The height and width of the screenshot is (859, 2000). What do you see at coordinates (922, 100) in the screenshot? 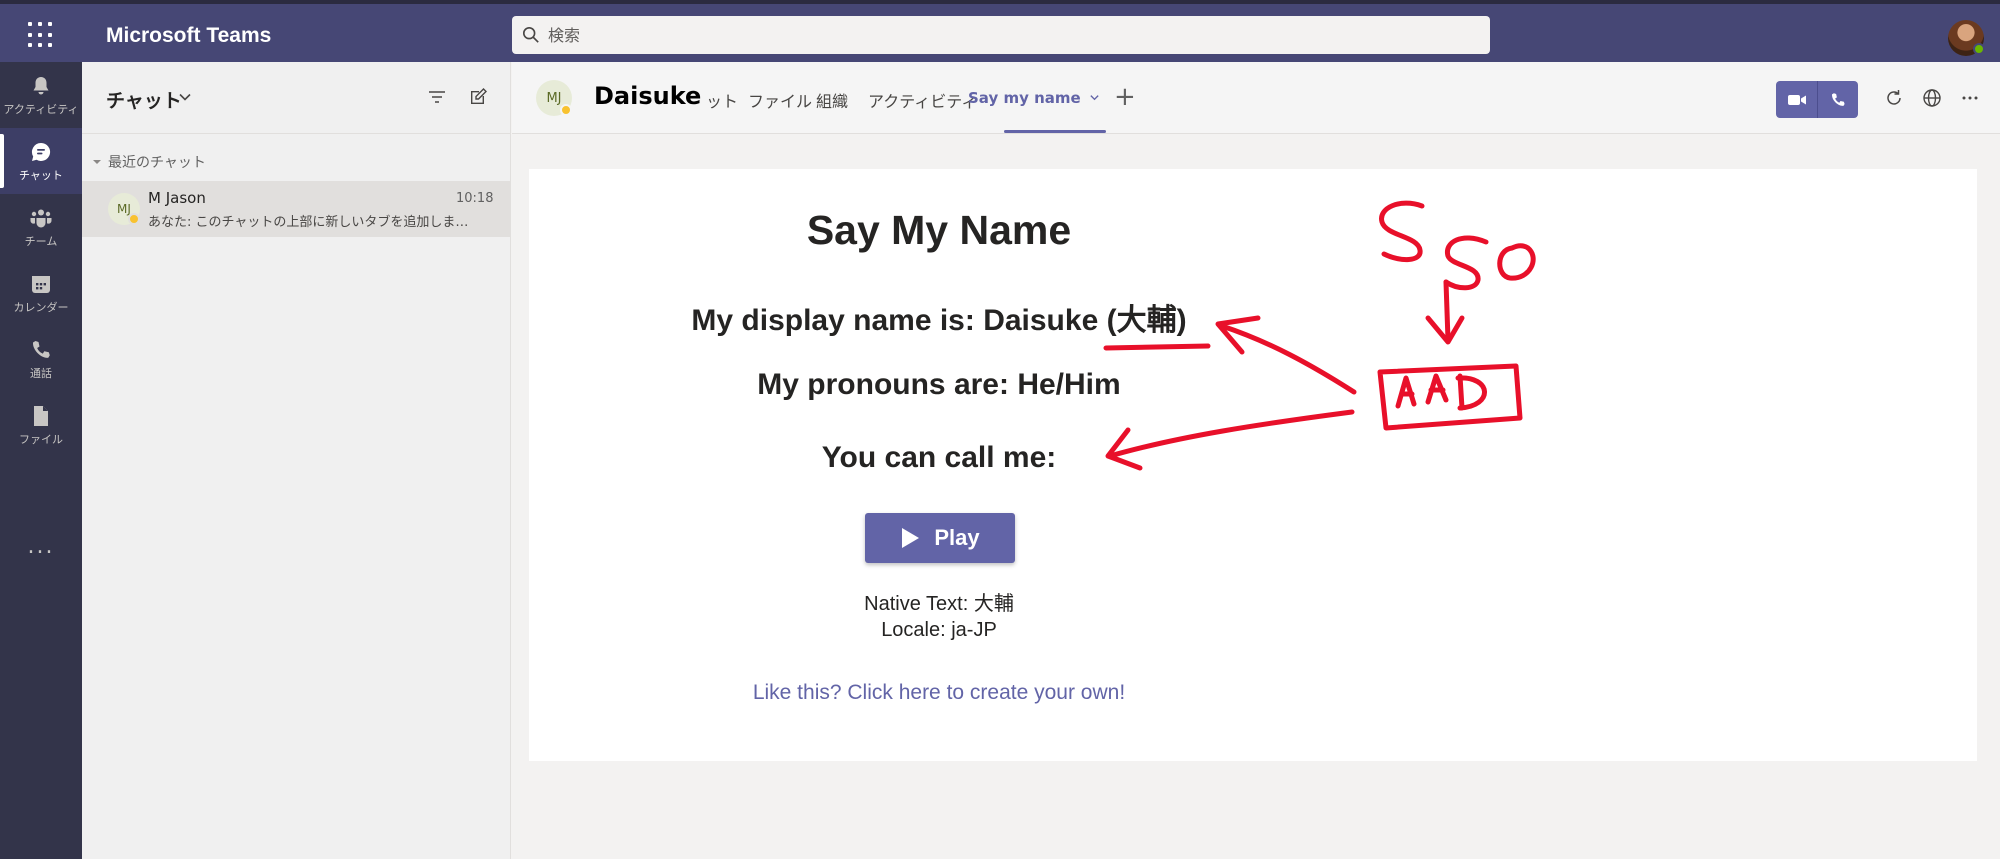
I see `tab-activity: アクティビティ` at bounding box center [922, 100].